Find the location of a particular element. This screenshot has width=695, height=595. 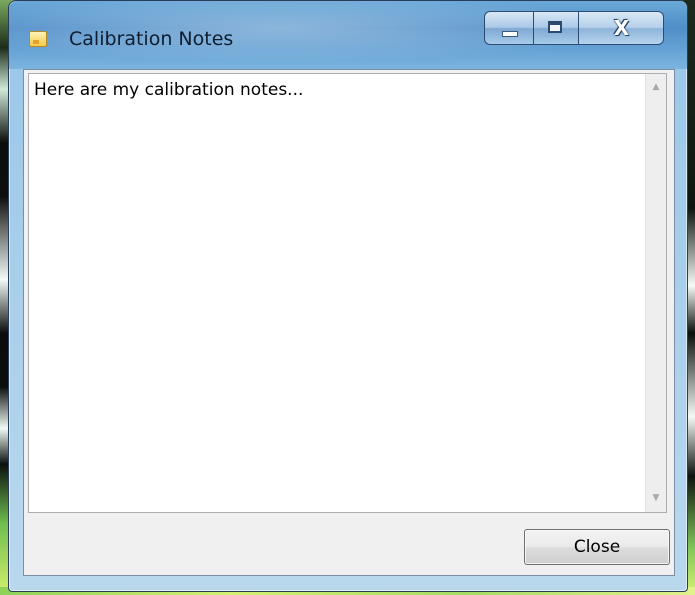

maximize-icon is located at coordinates (555, 27).